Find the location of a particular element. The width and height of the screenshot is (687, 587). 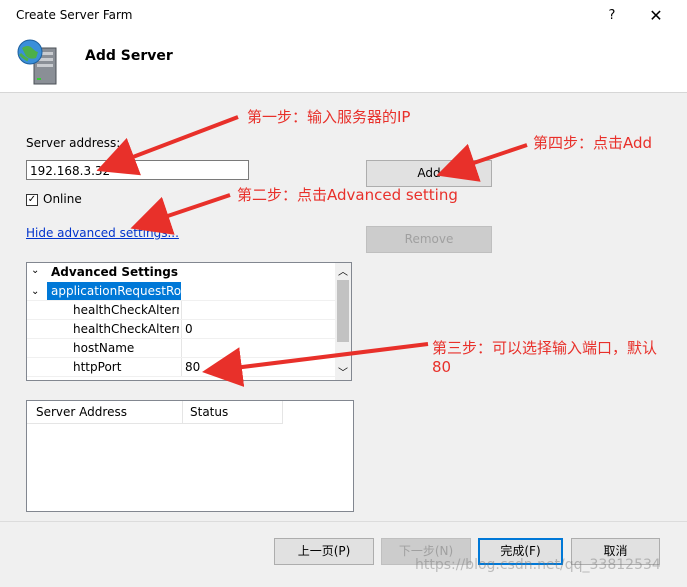

annotation-step3-line2: 80 is located at coordinates (442, 367).